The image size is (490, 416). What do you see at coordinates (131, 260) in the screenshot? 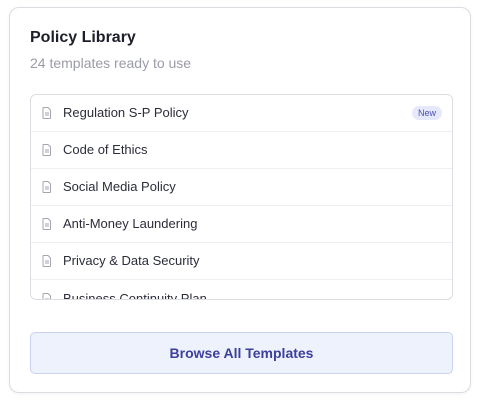
I see `policy-item-label: Privacy & Data Security` at bounding box center [131, 260].